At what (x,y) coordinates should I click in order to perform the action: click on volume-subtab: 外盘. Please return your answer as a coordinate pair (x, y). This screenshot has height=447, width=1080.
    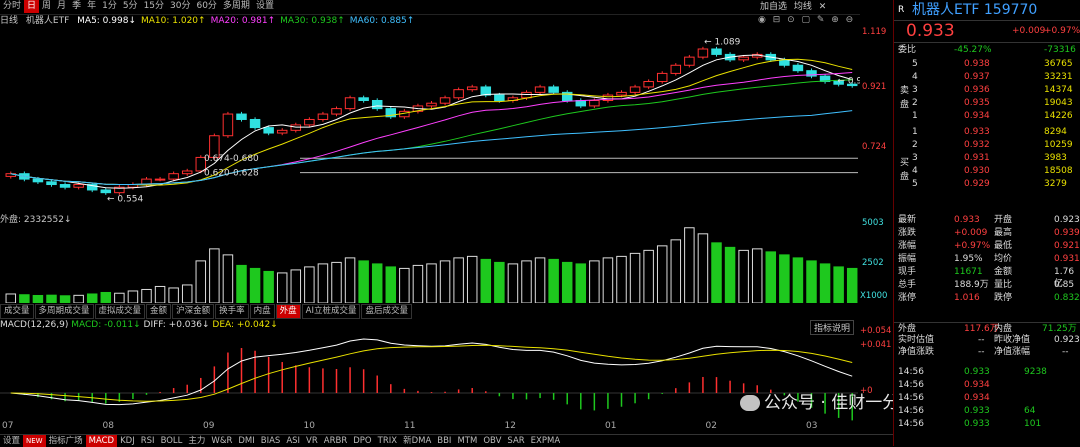
    Looking at the image, I should click on (288, 311).